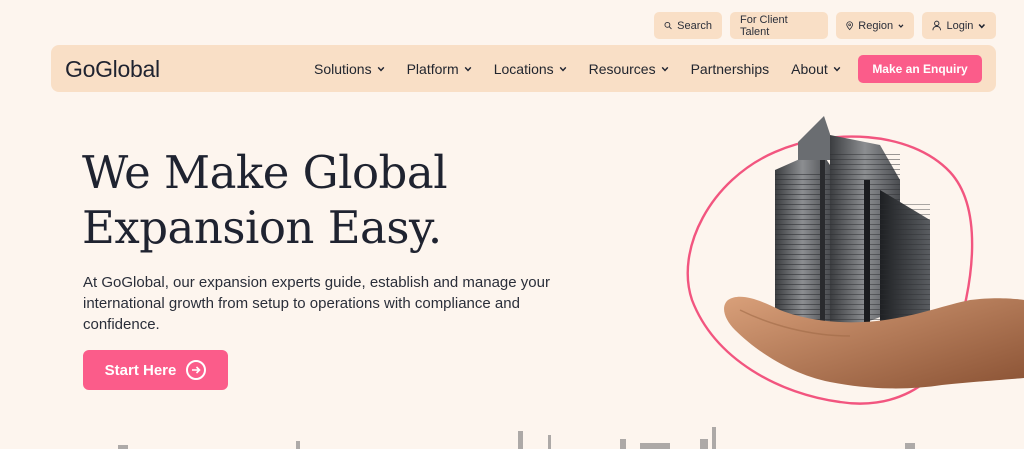 The image size is (1024, 449). I want to click on user-icon, so click(937, 25).